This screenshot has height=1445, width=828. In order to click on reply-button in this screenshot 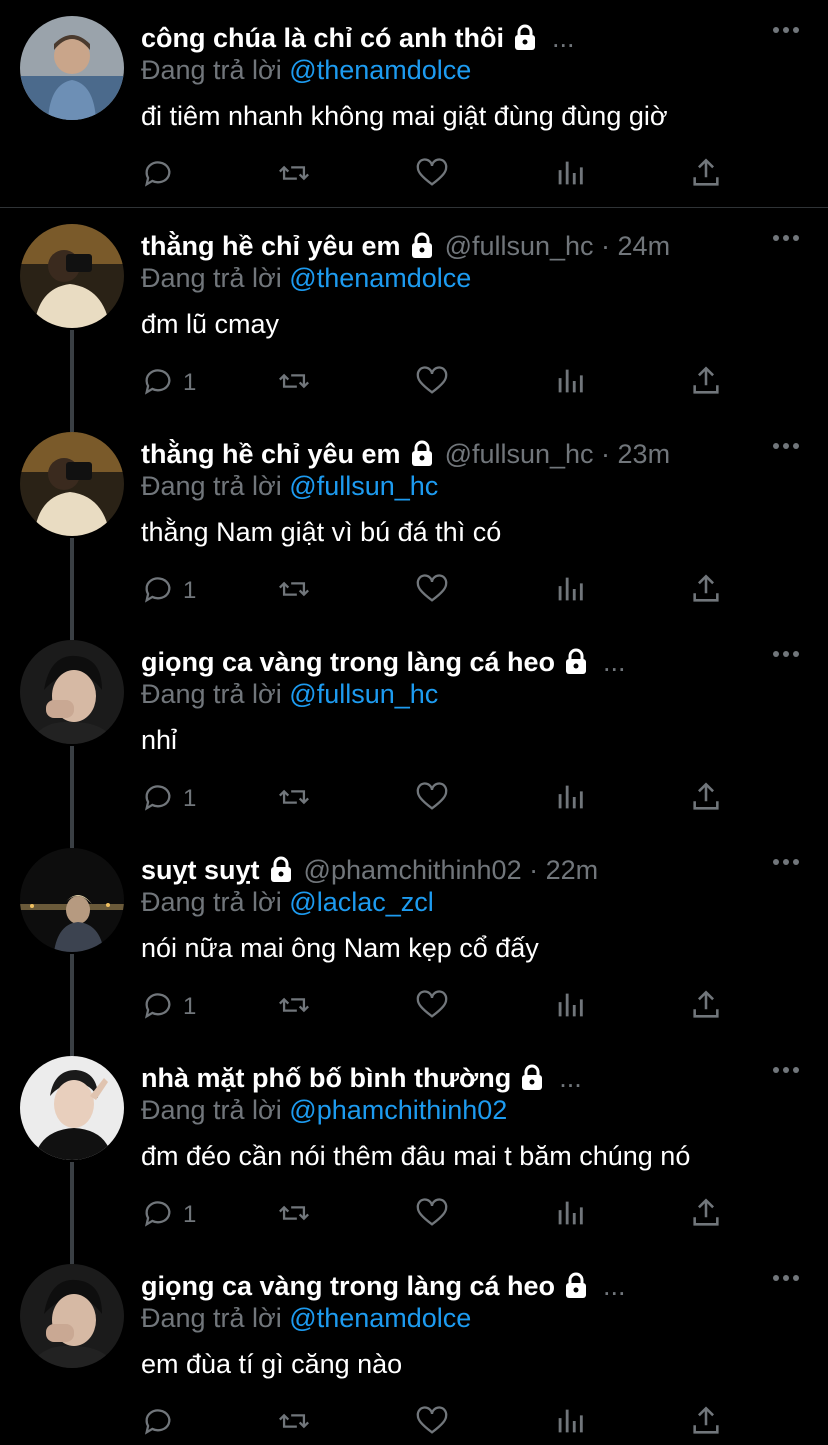, I will do `click(162, 175)`.